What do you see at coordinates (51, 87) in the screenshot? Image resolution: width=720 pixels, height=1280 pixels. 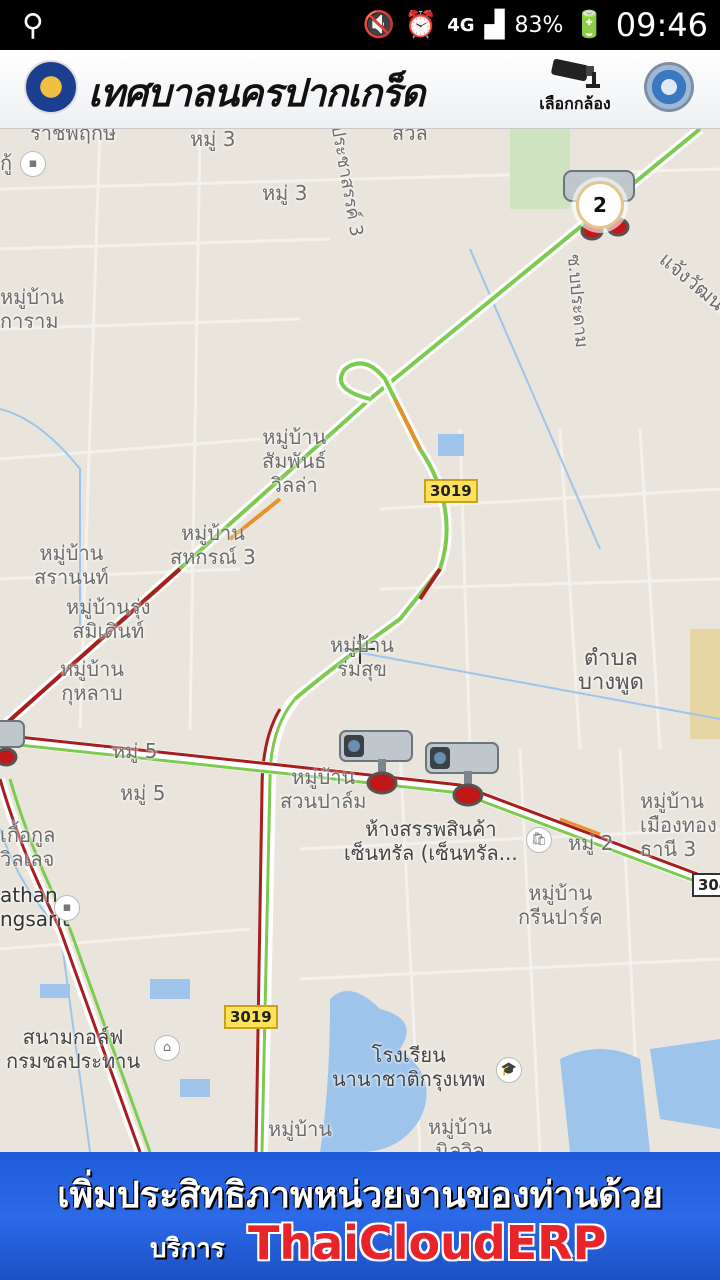 I see `municipality-logo` at bounding box center [51, 87].